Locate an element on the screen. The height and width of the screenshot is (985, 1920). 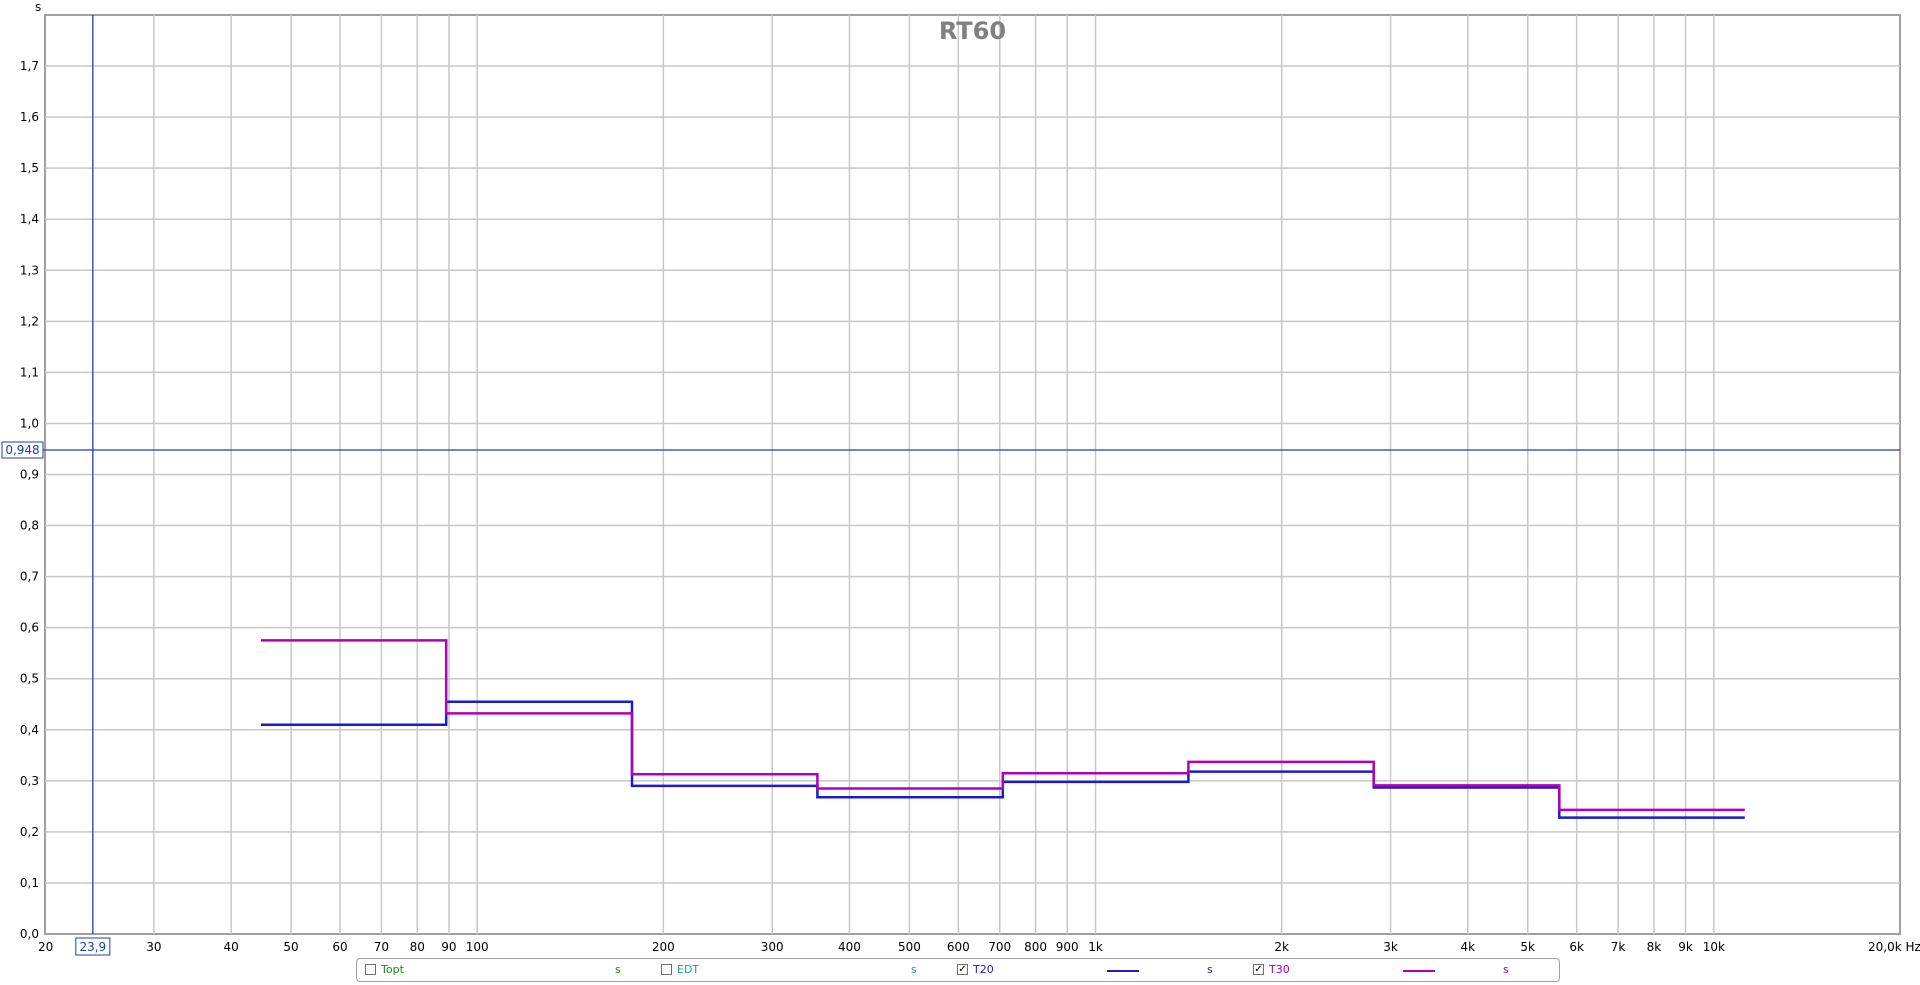
x-tick-label: 9k is located at coordinates (1685, 947).